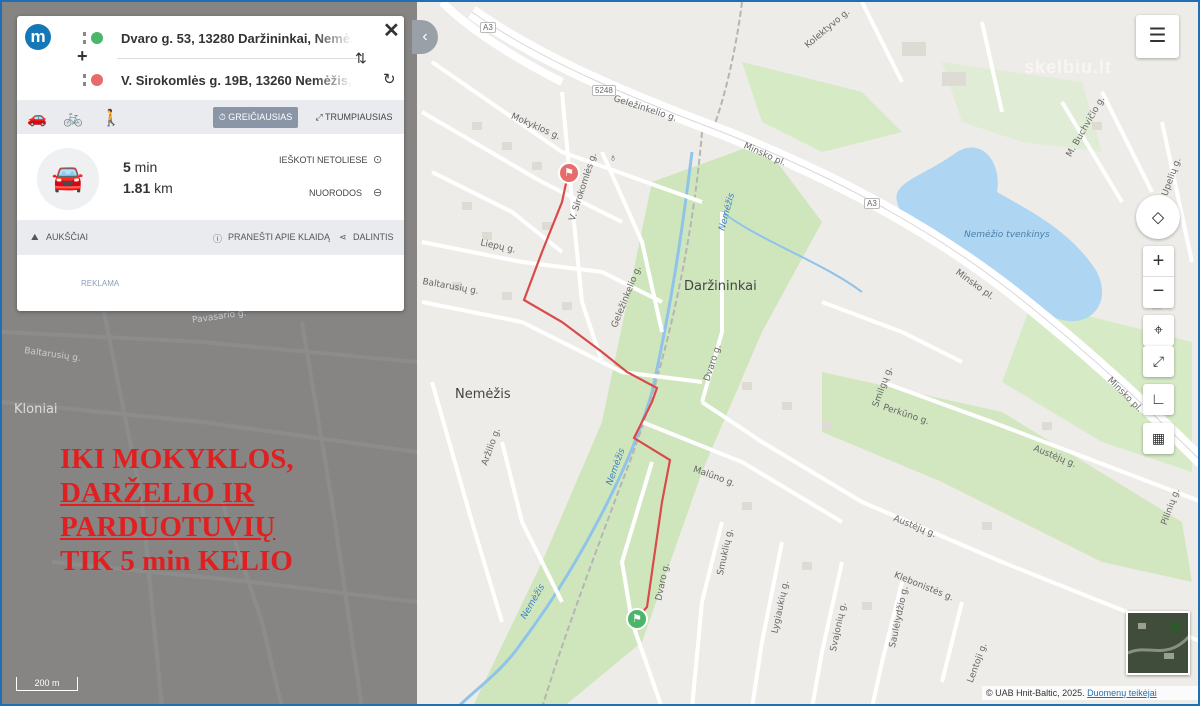  What do you see at coordinates (68, 179) in the screenshot?
I see `car-icon: 🚘` at bounding box center [68, 179].